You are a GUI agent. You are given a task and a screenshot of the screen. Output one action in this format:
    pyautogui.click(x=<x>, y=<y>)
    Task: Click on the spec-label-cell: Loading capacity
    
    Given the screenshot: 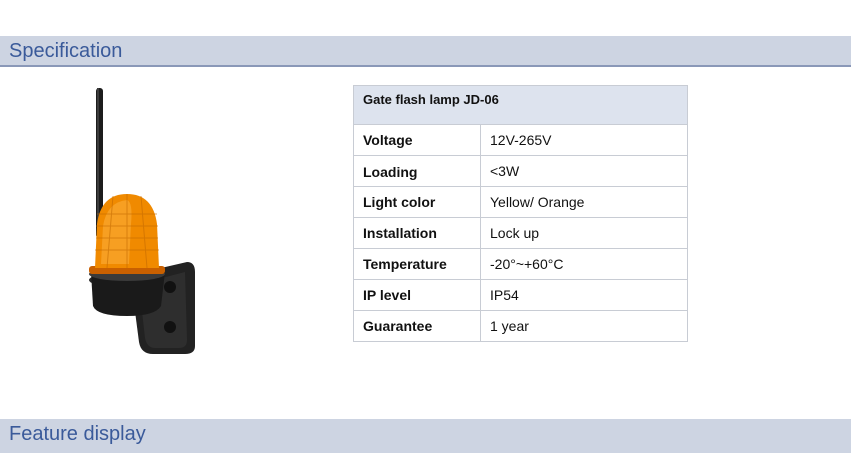 What is the action you would take?
    pyautogui.click(x=417, y=171)
    